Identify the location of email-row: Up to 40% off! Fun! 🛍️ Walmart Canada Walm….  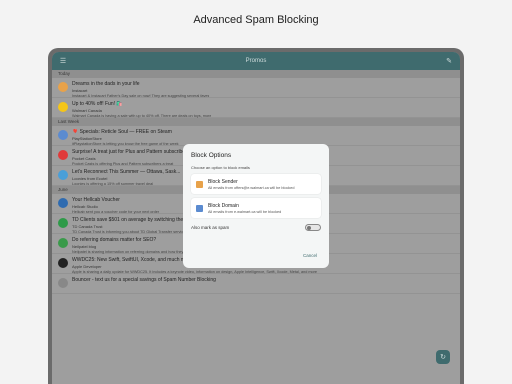
(256, 108).